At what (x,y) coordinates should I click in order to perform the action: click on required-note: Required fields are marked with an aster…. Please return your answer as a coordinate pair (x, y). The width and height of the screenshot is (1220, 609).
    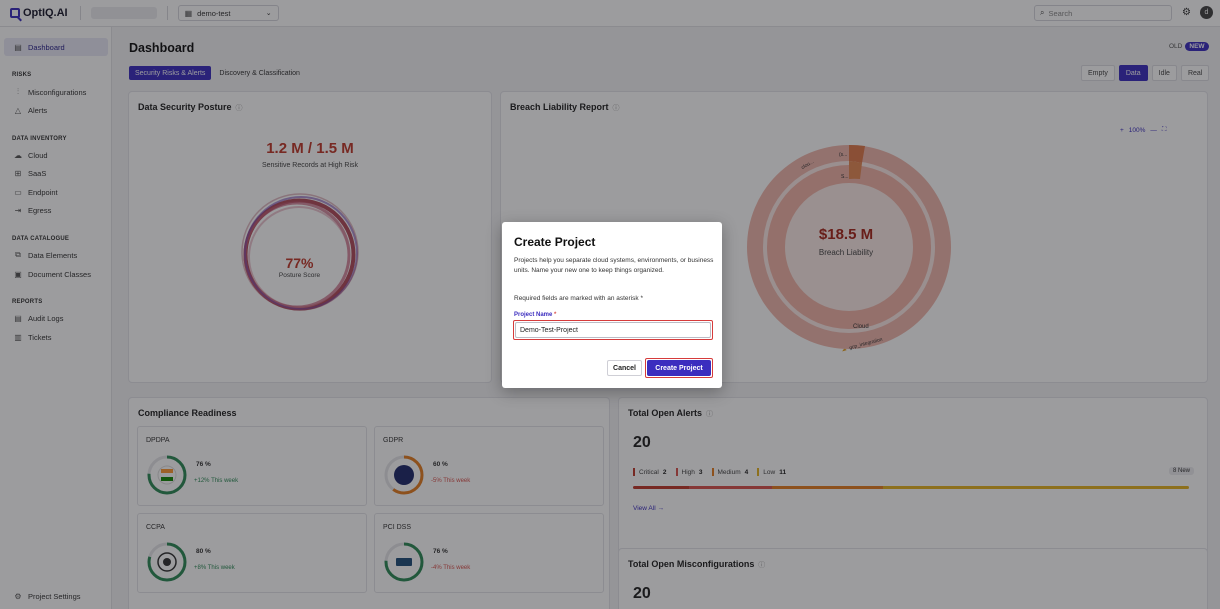
    Looking at the image, I should click on (578, 298).